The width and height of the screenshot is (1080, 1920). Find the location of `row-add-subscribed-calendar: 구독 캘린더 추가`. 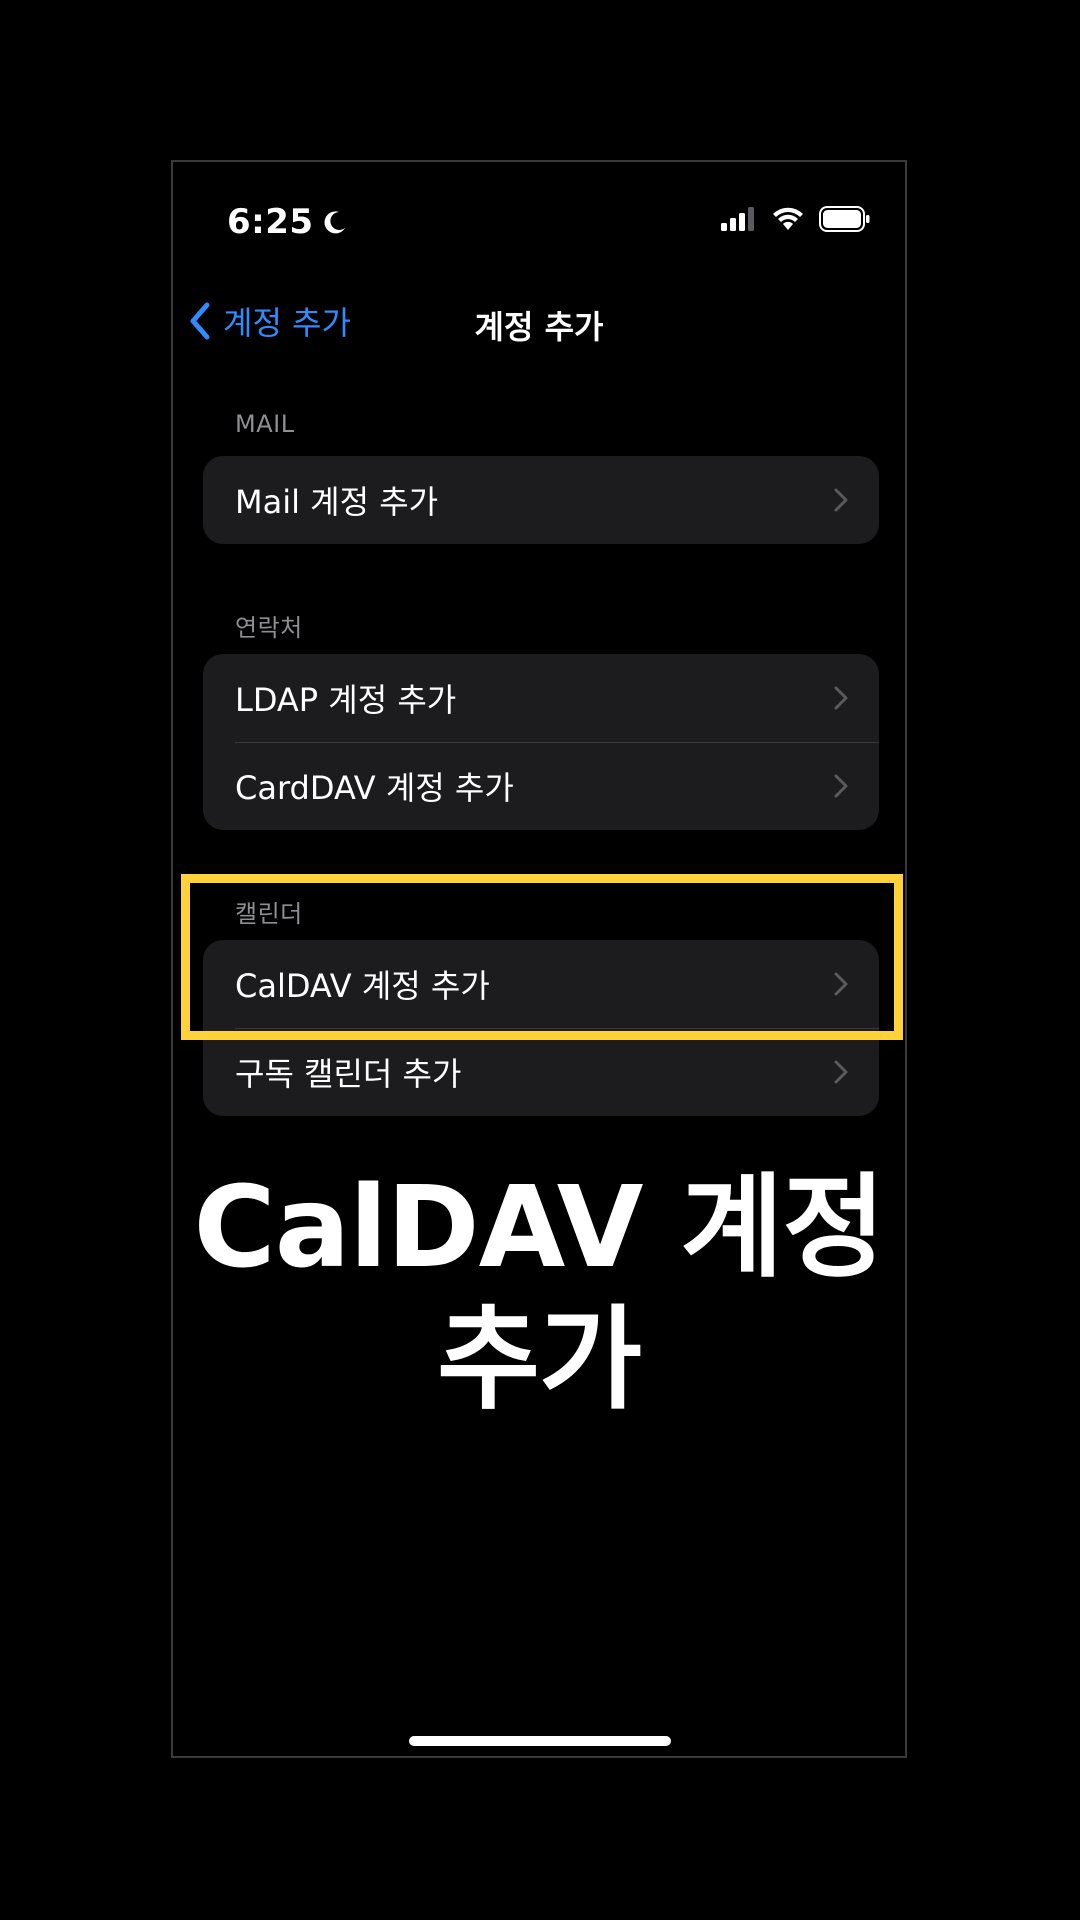

row-add-subscribed-calendar: 구독 캘린더 추가 is located at coordinates (541, 1072).